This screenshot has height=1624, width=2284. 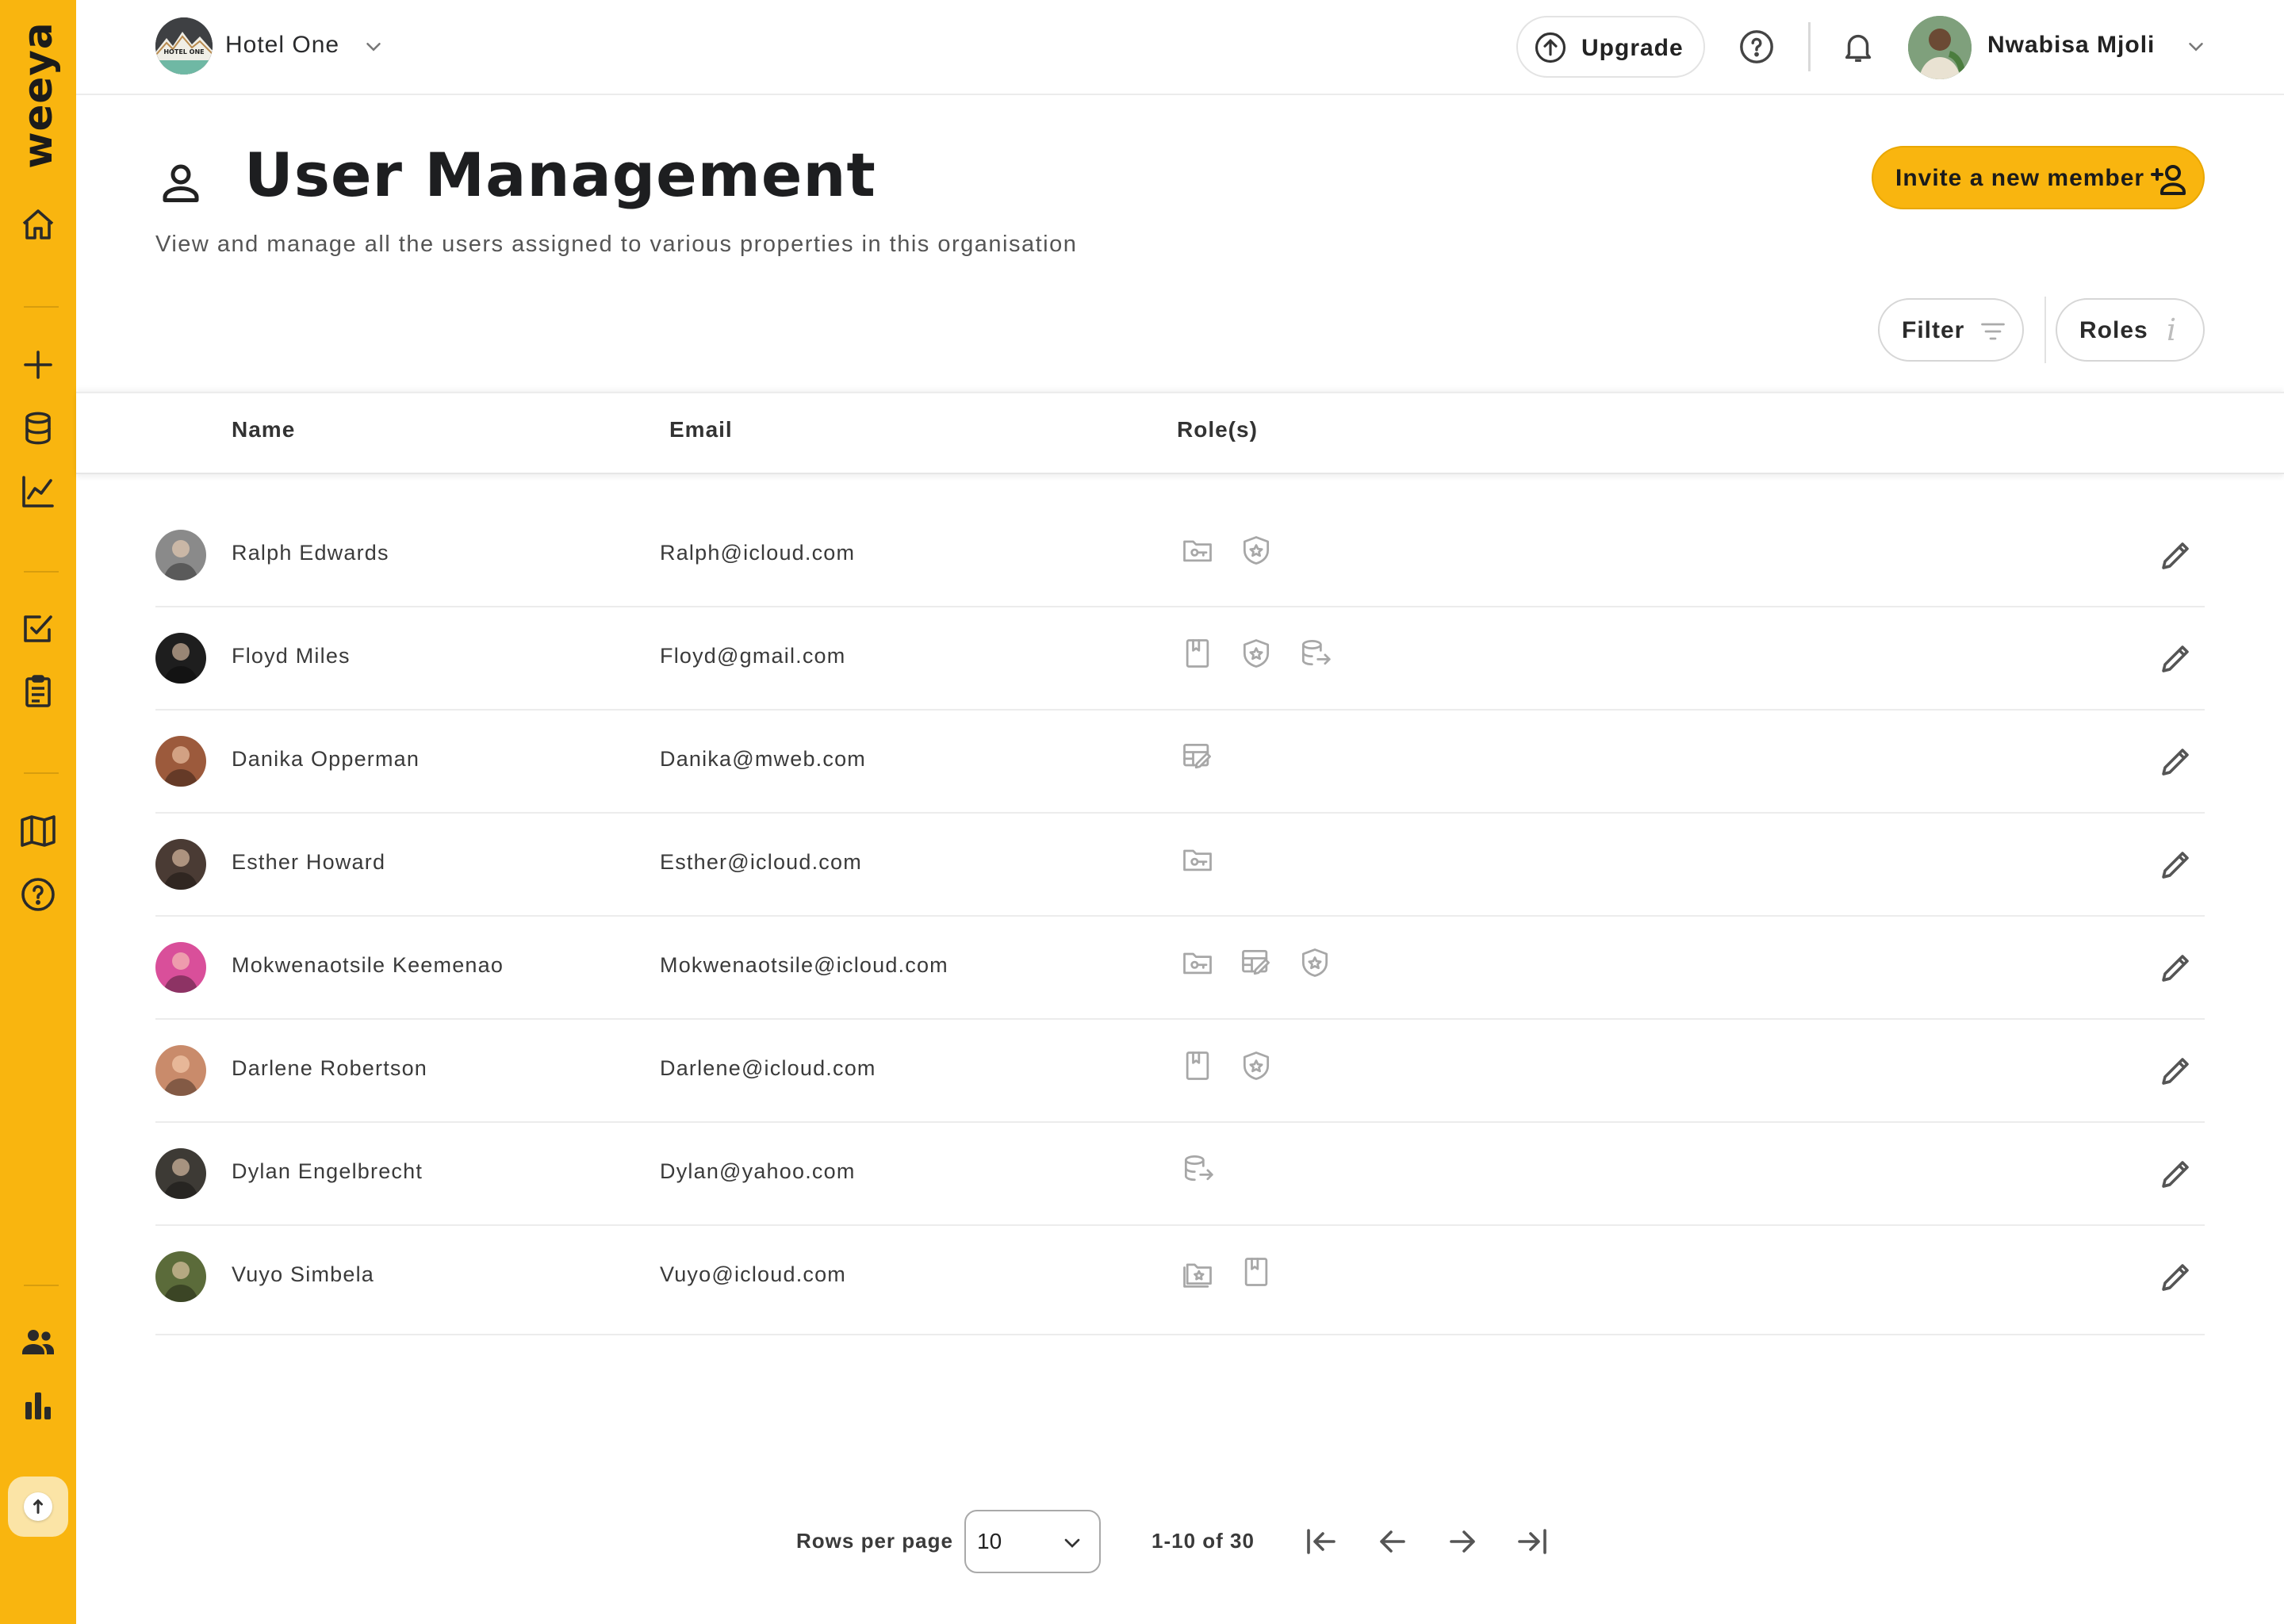 I want to click on next-page-button, so click(x=1462, y=1541).